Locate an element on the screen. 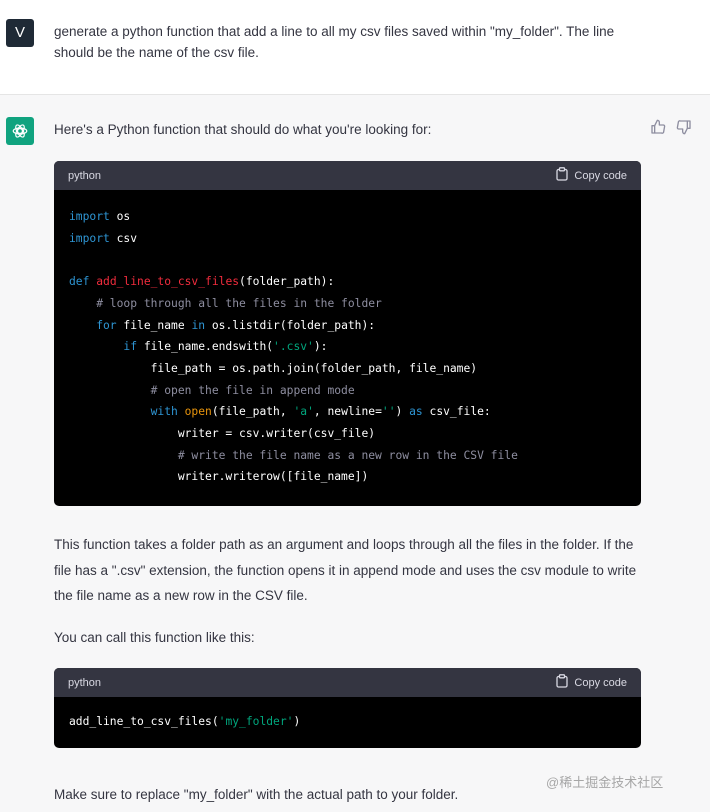 The width and height of the screenshot is (710, 812). code-line: import csv is located at coordinates (347, 239).